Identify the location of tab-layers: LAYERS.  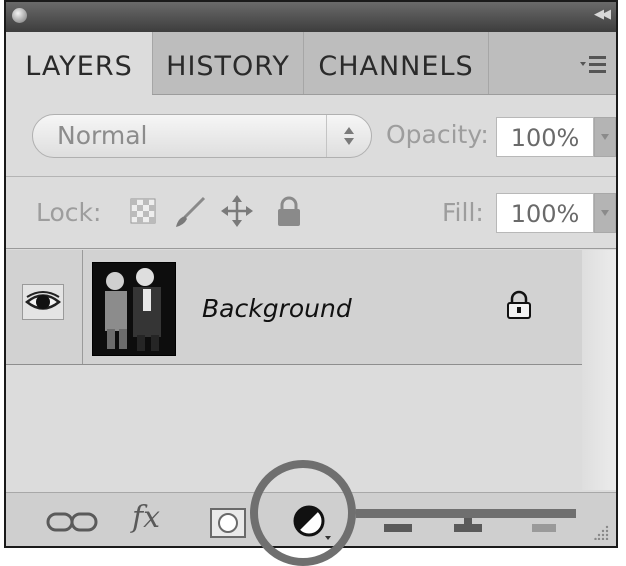
(79, 63).